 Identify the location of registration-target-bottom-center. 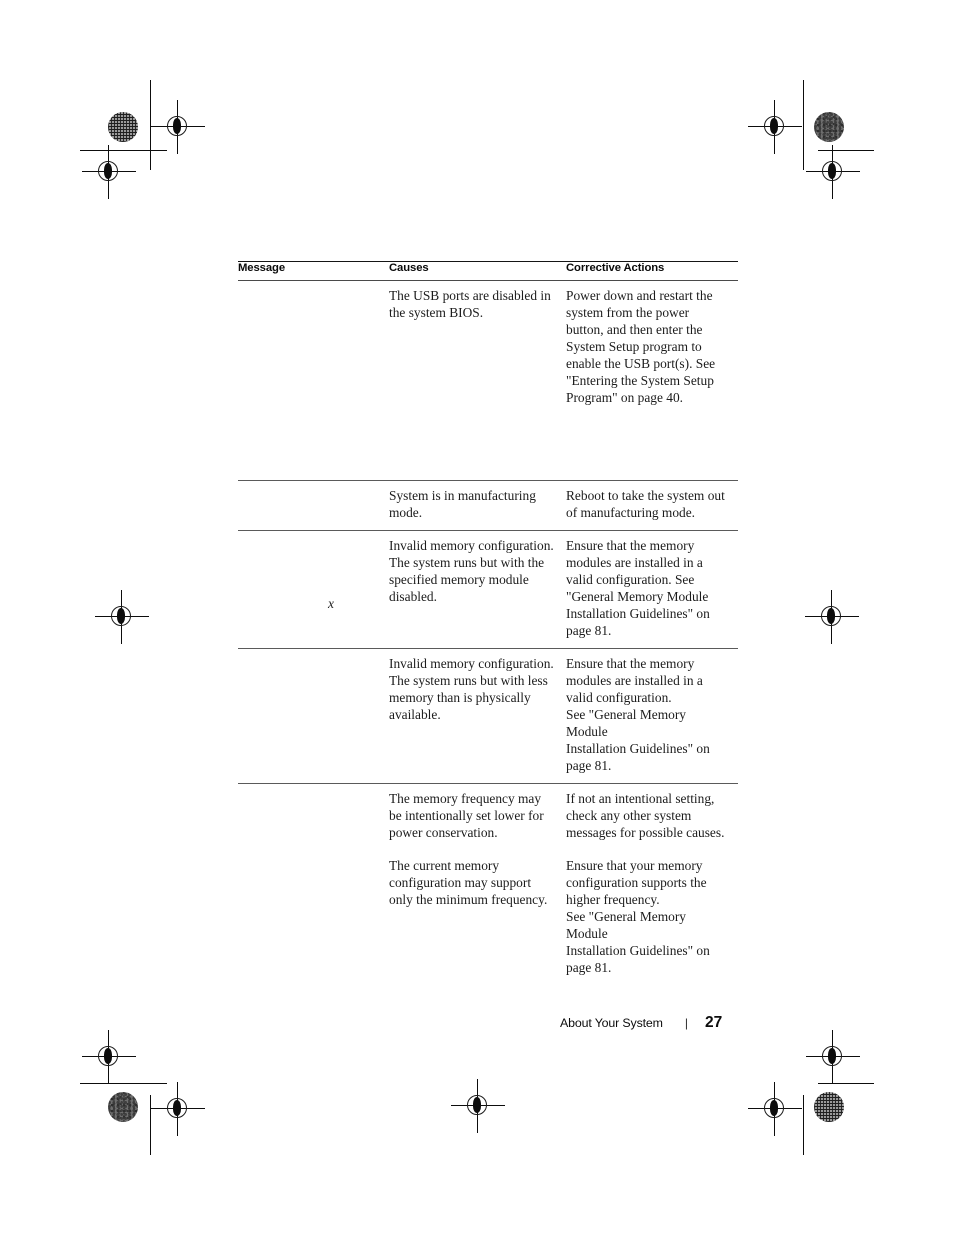
(478, 1106).